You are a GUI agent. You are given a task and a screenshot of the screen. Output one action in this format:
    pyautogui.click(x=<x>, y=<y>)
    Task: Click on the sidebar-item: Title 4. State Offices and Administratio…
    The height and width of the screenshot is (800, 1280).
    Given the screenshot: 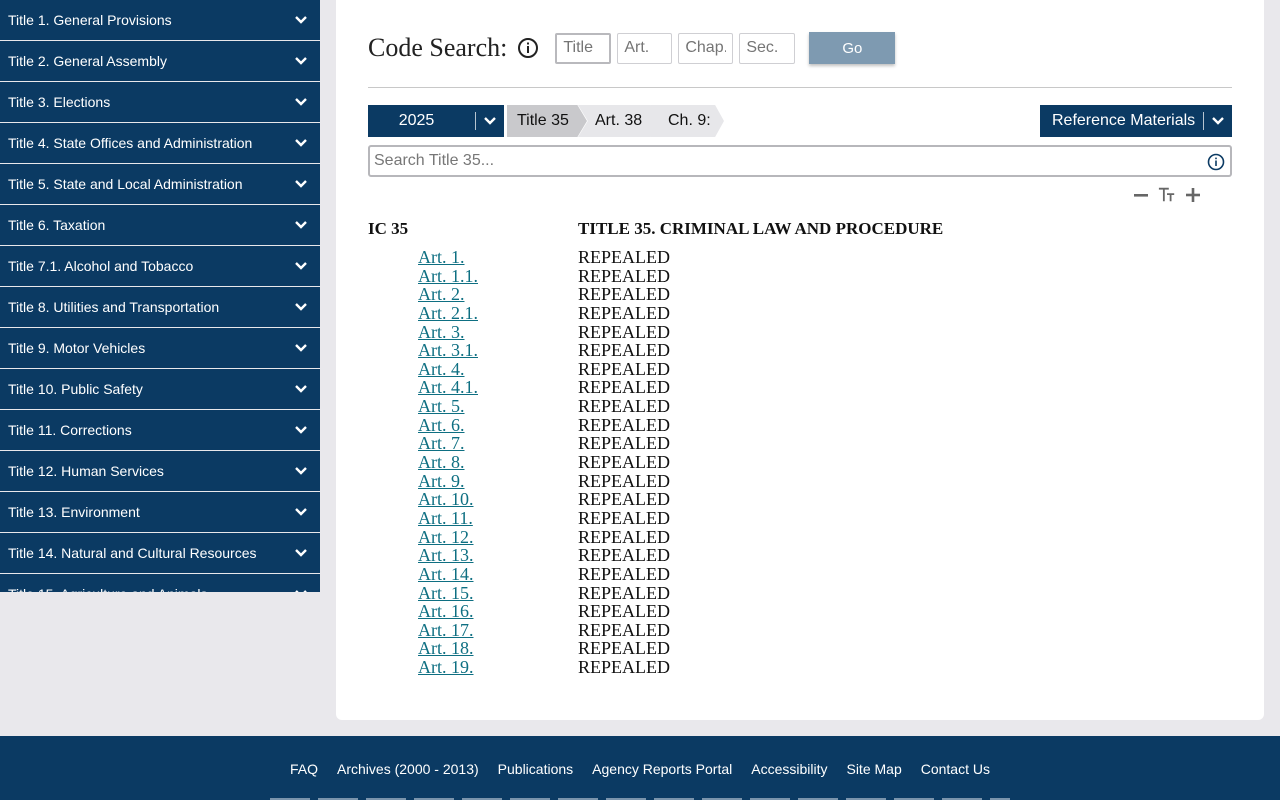 What is the action you would take?
    pyautogui.click(x=160, y=143)
    